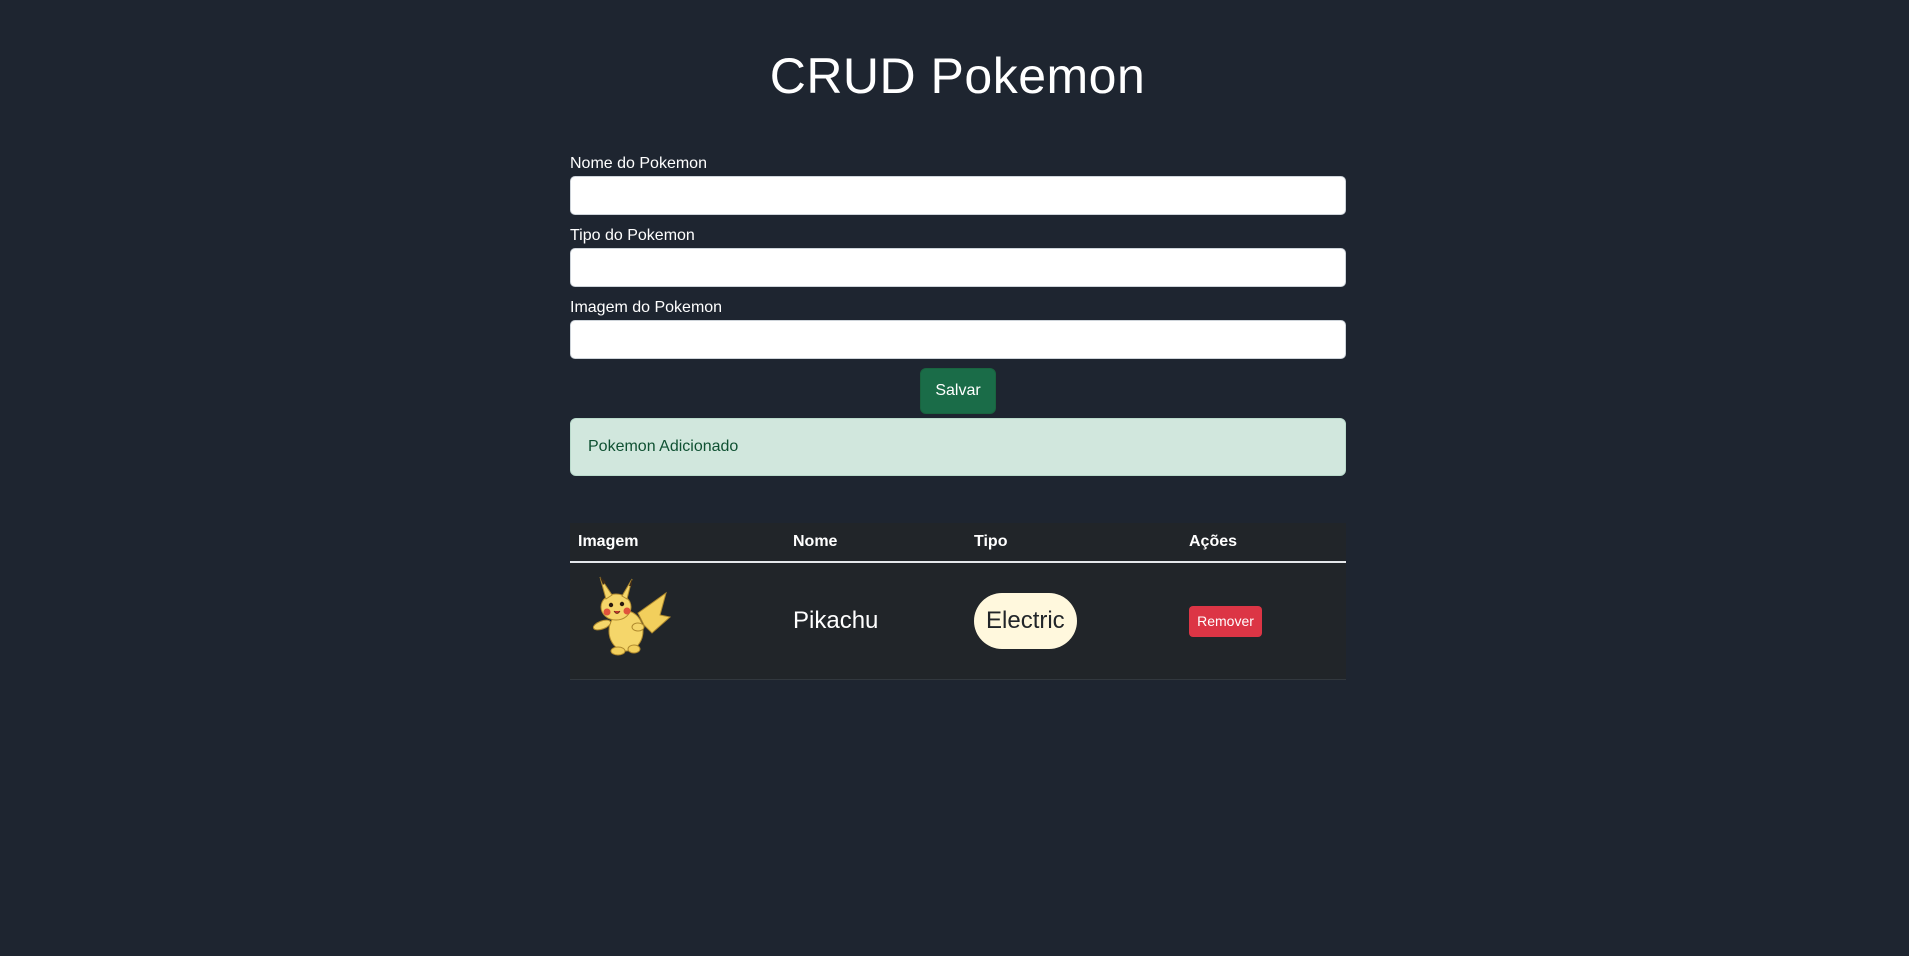 Image resolution: width=1909 pixels, height=956 pixels. I want to click on save-button-container: Salvar, so click(958, 391).